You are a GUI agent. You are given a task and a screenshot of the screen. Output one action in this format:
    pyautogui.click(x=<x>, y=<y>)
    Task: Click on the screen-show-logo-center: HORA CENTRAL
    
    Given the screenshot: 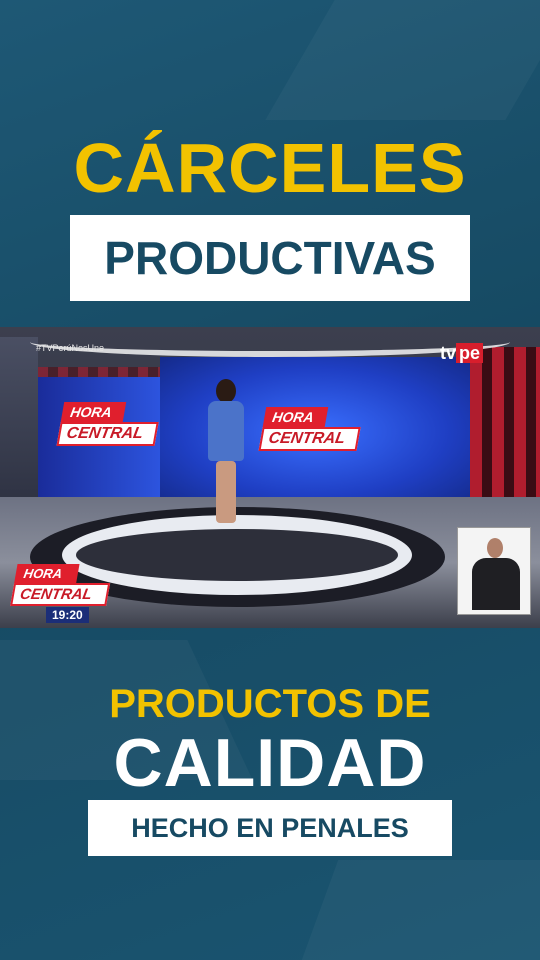 What is the action you would take?
    pyautogui.click(x=311, y=431)
    